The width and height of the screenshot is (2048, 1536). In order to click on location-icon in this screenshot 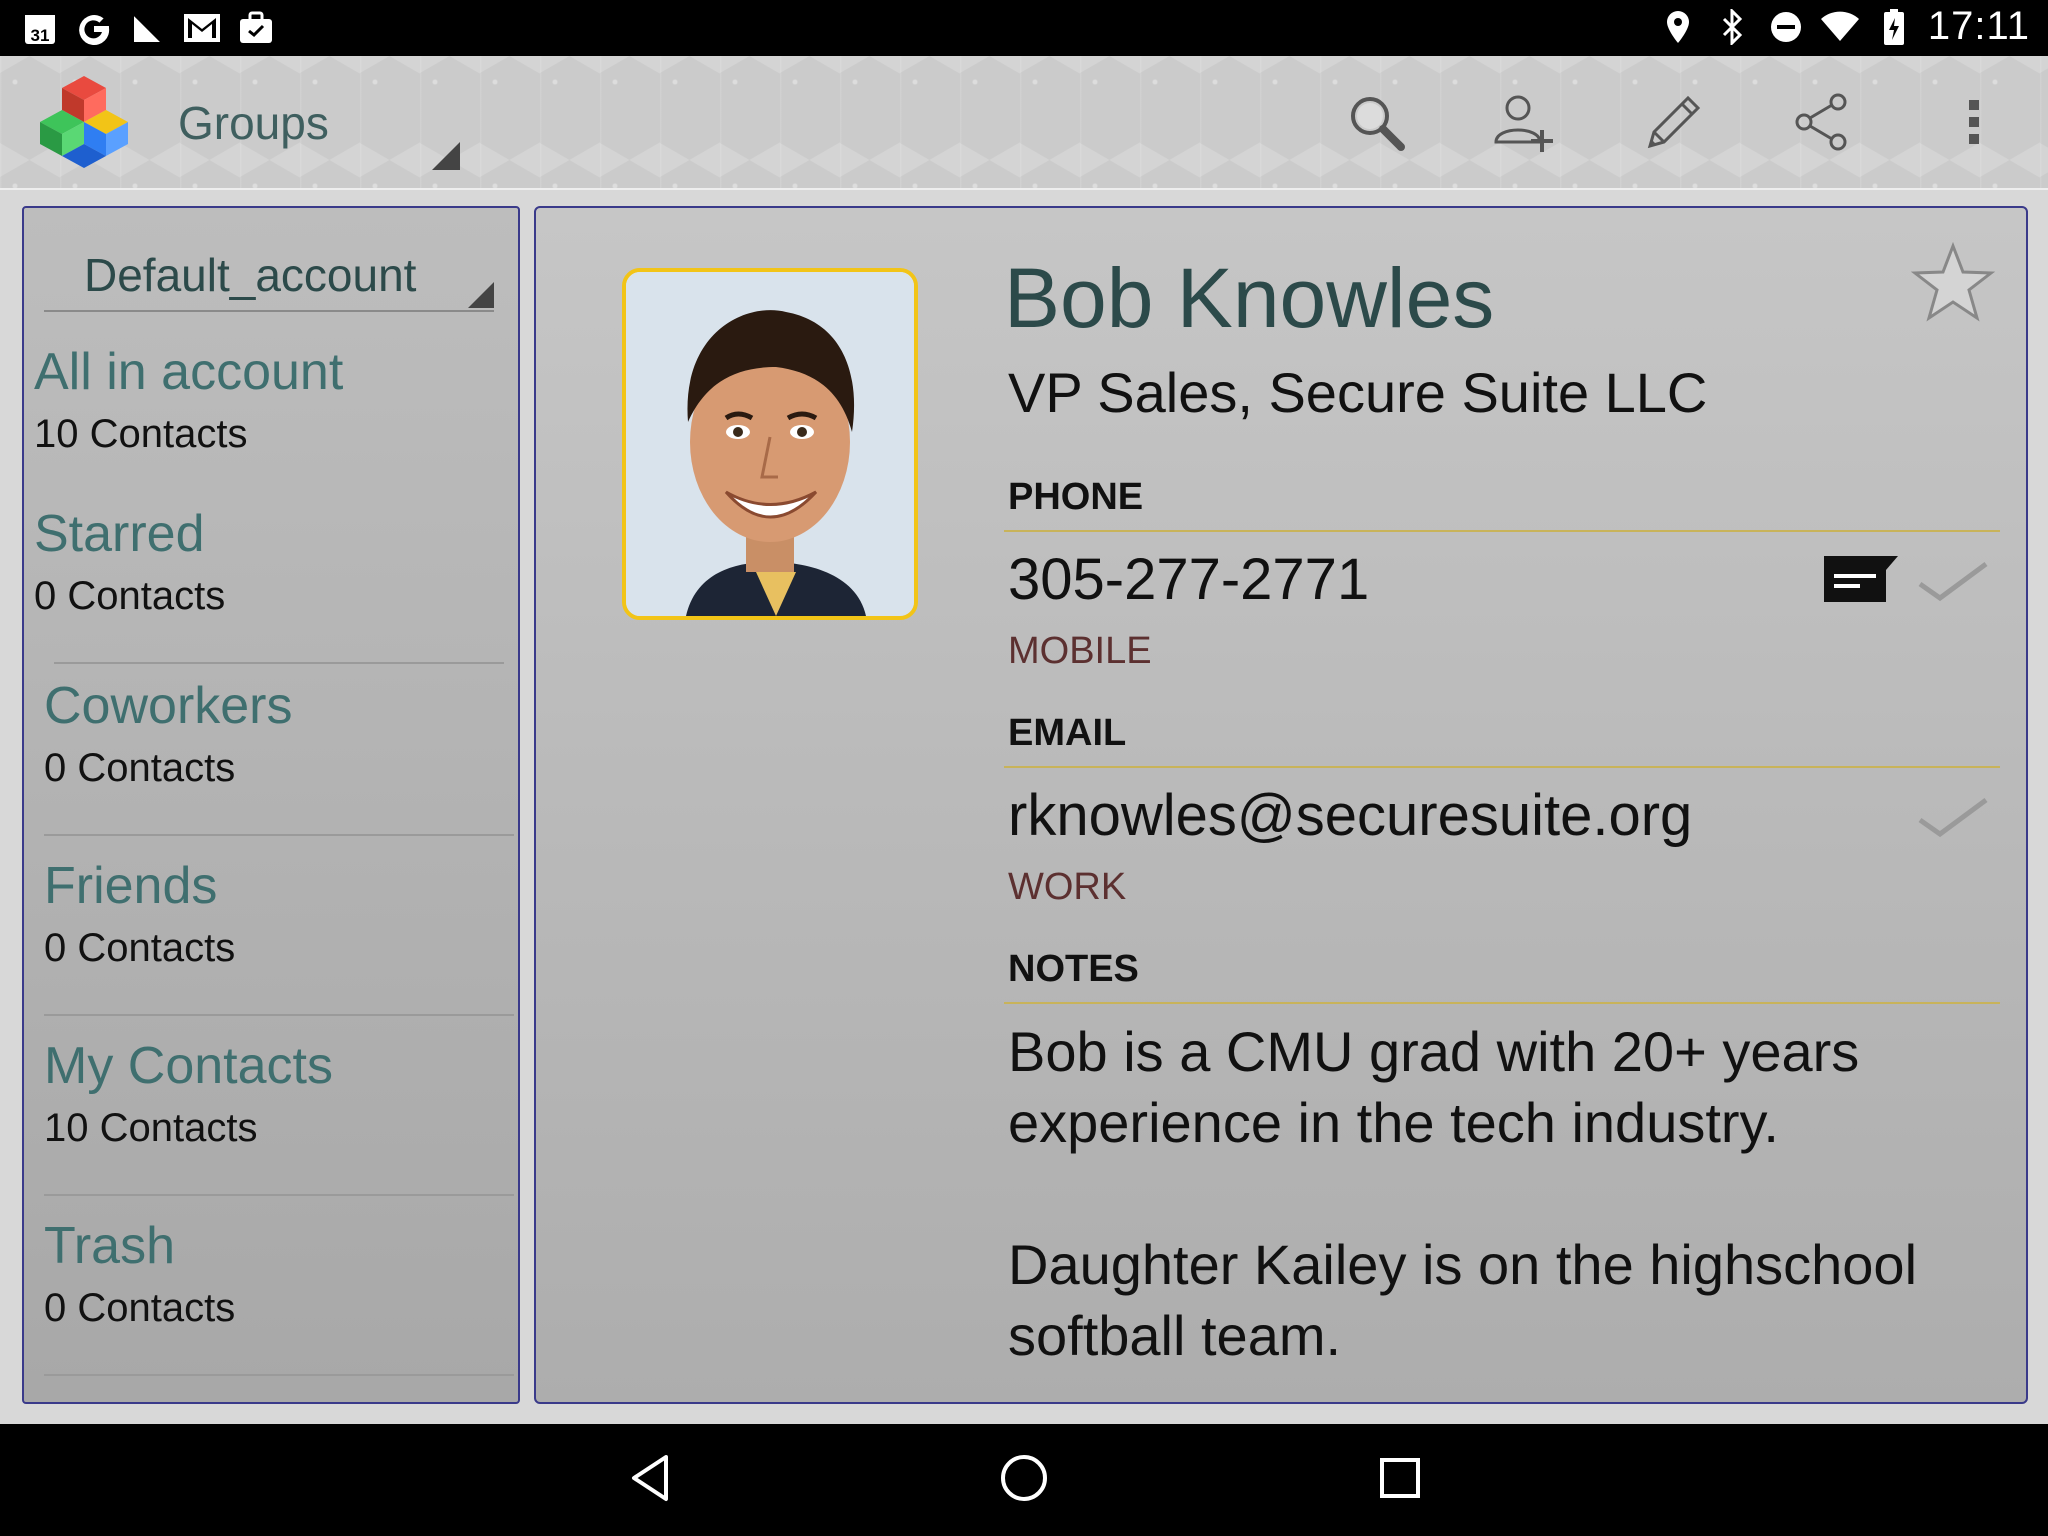, I will do `click(1678, 27)`.